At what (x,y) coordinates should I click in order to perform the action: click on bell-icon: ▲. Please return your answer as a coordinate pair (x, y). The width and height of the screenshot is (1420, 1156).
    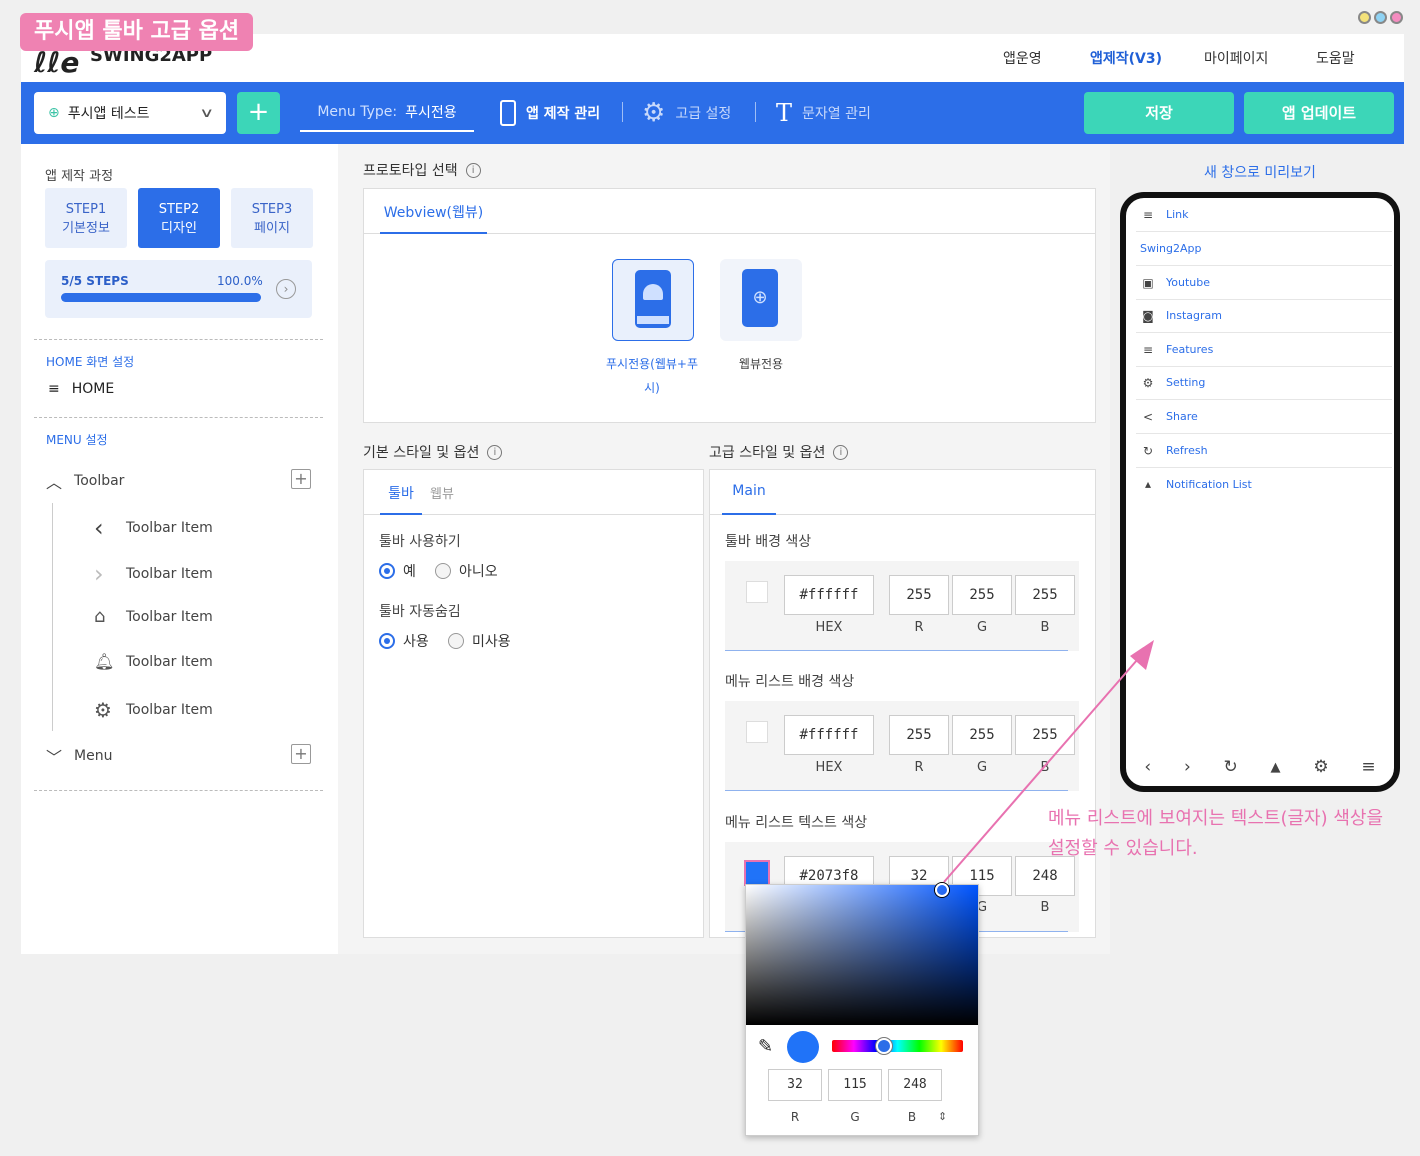
    Looking at the image, I should click on (1276, 767).